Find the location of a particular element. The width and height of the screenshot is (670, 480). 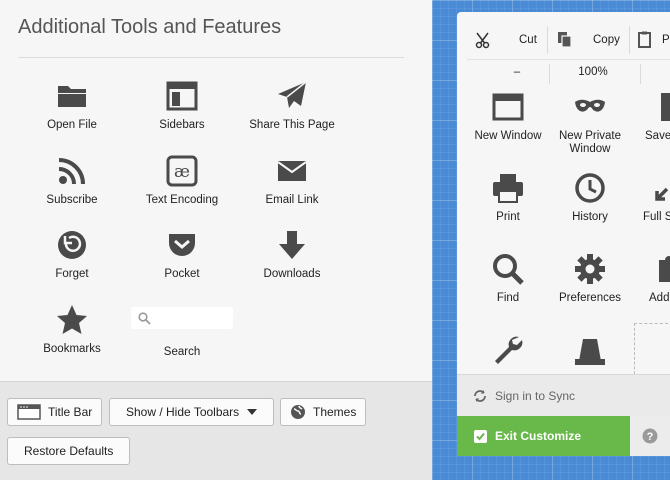

tool-text-encoding: æ Text Encoding is located at coordinates (182, 180).